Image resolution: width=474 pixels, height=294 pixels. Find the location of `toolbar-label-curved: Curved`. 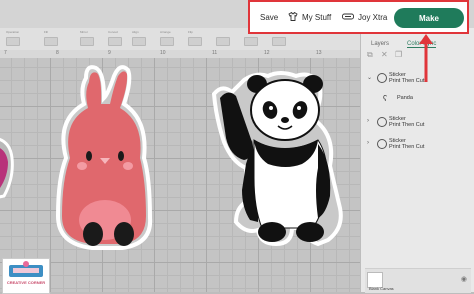

toolbar-label-curved: Curved is located at coordinates (113, 32).